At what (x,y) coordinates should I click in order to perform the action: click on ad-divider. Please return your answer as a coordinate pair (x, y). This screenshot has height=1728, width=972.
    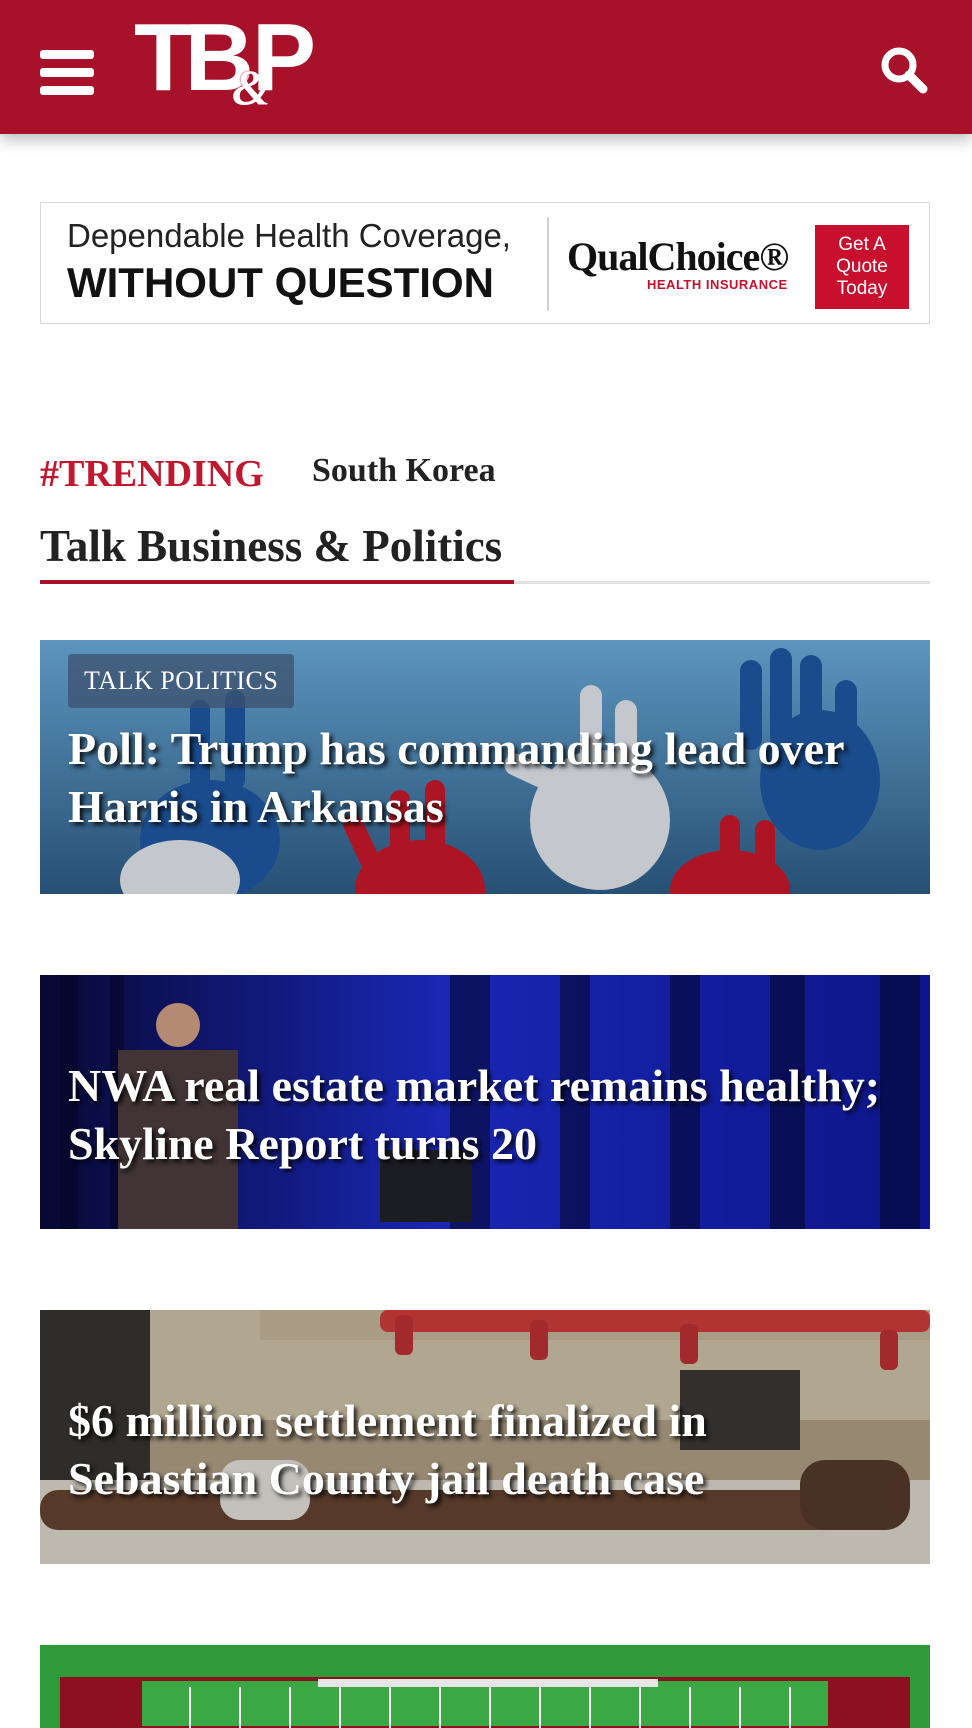
    Looking at the image, I should click on (548, 264).